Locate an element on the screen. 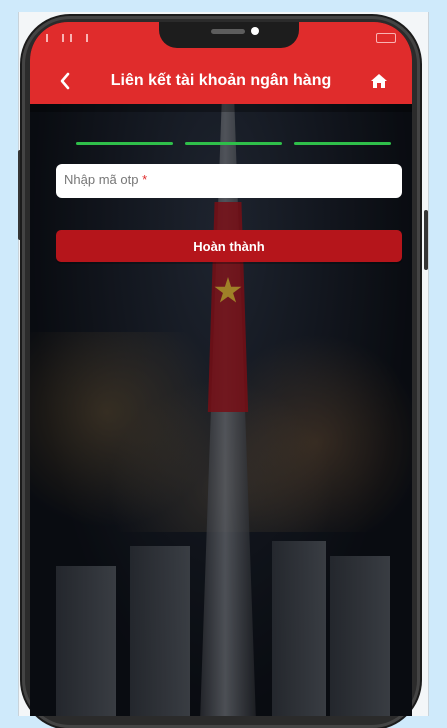  signal-icons is located at coordinates (67, 38).